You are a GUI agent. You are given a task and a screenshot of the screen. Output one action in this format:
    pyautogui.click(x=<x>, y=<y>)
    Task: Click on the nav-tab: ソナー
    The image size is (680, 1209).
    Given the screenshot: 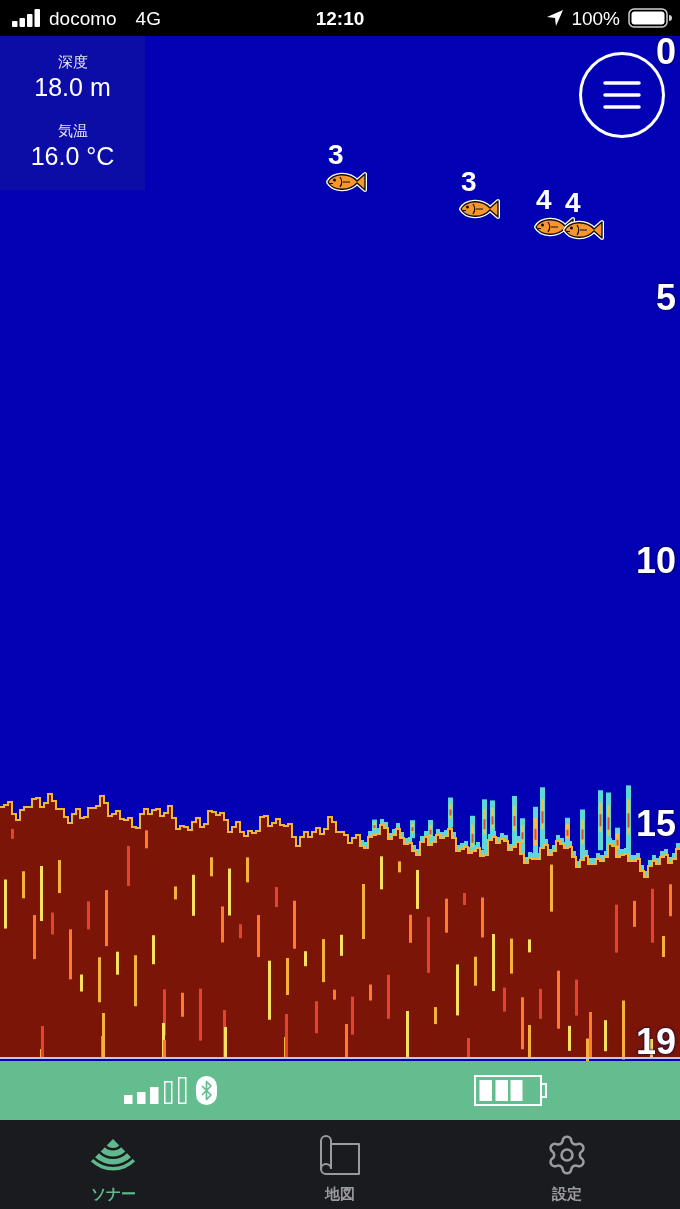 What is the action you would take?
    pyautogui.click(x=113, y=1164)
    